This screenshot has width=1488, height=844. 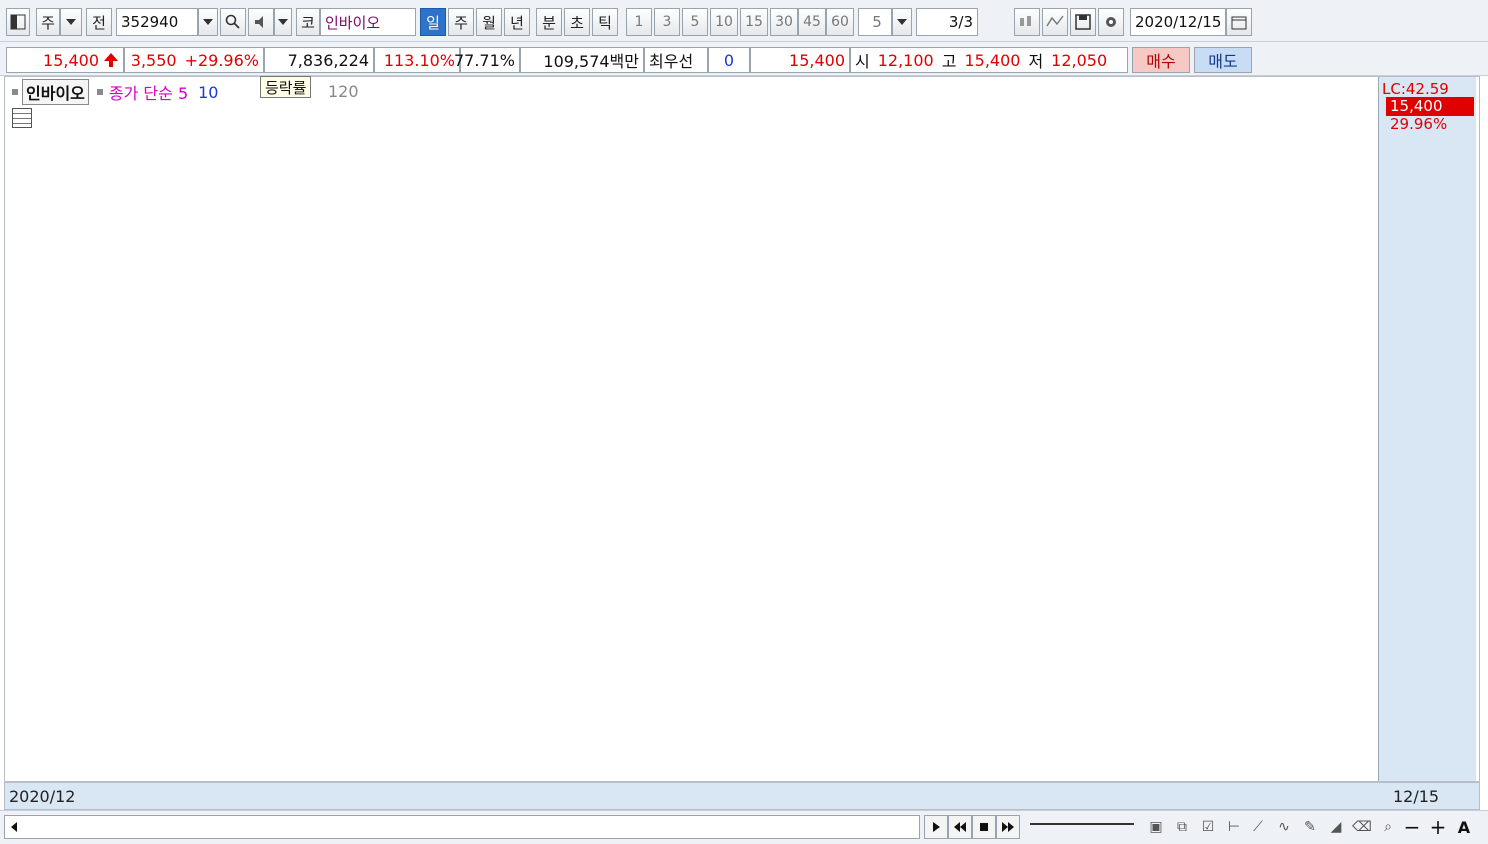 What do you see at coordinates (417, 60) in the screenshot?
I see `volume-ratio: 113.10%` at bounding box center [417, 60].